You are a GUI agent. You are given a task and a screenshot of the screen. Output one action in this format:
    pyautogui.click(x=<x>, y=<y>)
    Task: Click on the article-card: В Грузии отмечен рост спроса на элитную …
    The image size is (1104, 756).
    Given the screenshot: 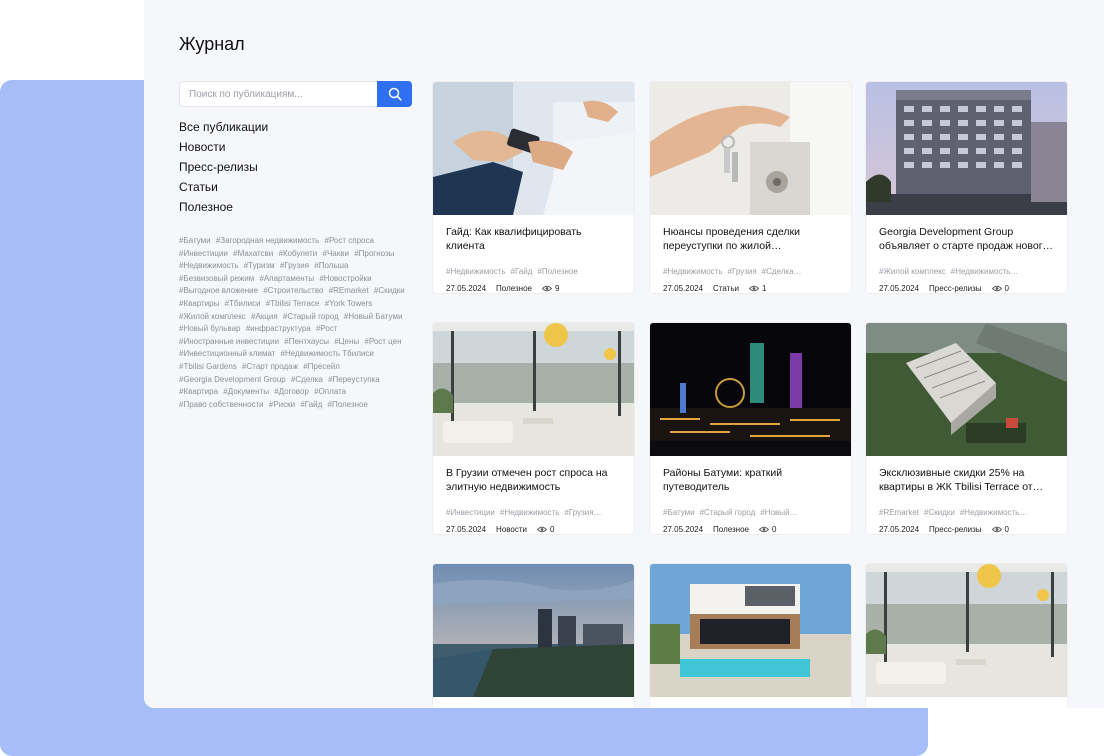 What is the action you would take?
    pyautogui.click(x=533, y=428)
    